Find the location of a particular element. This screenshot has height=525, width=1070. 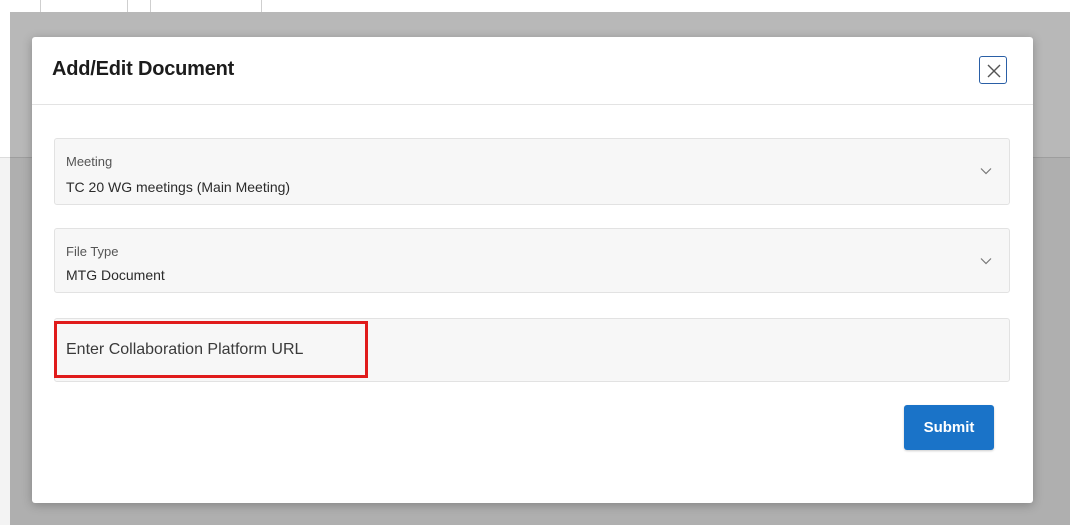

meeting-label: Meeting is located at coordinates (89, 161).